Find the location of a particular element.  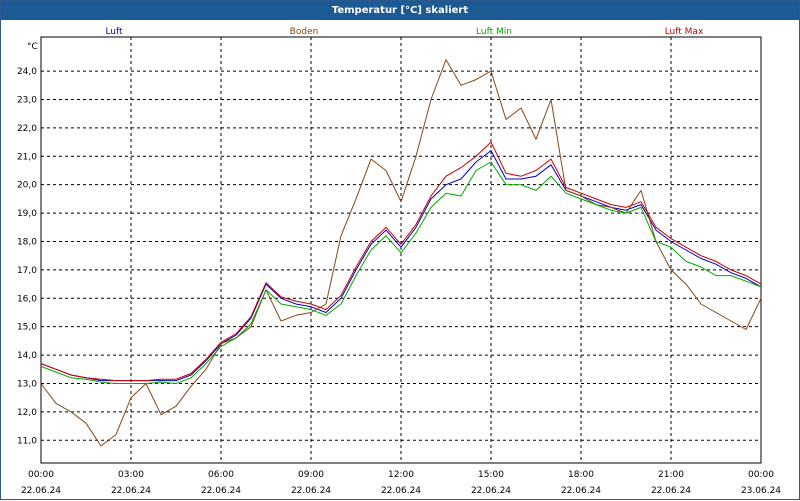

x-tick-date-label: 23.06.24 is located at coordinates (761, 491).